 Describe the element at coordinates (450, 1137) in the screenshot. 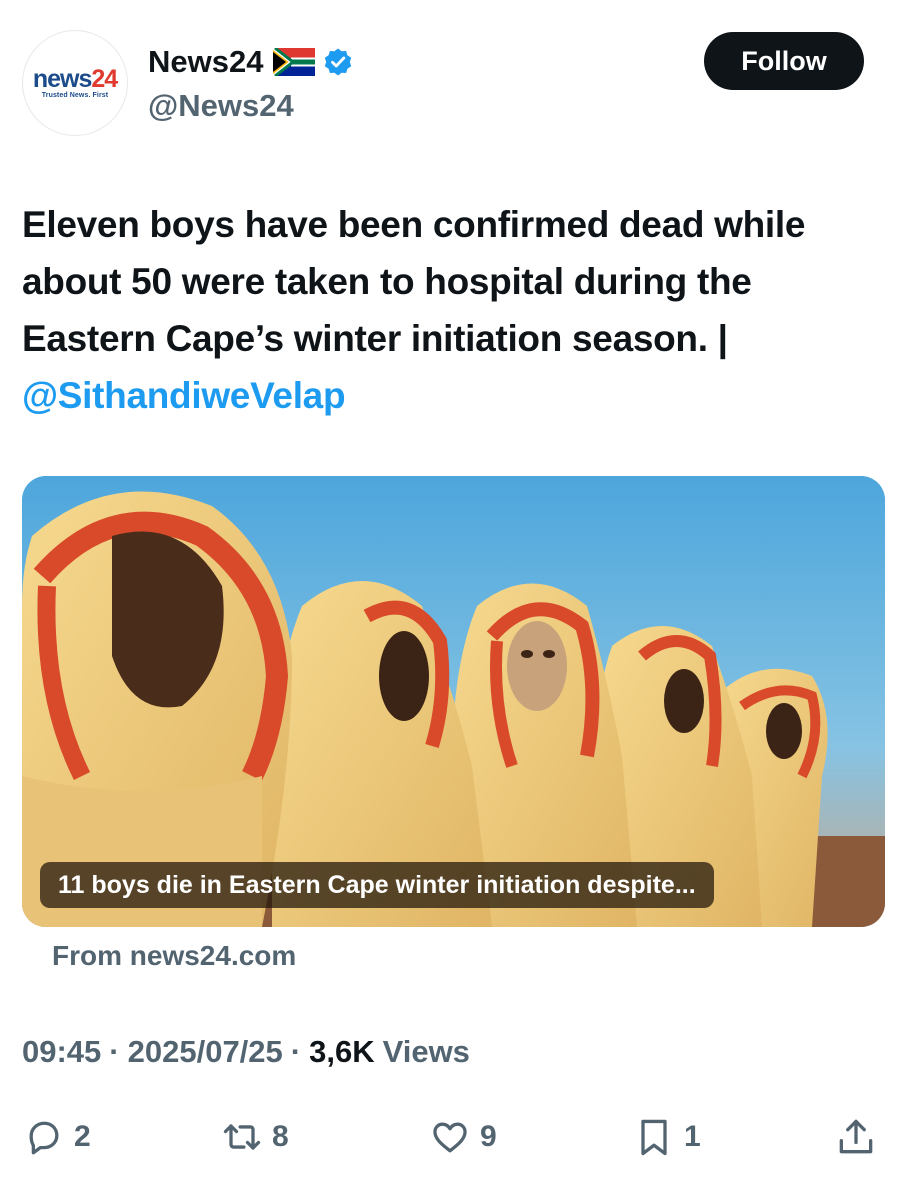

I see `heart-icon` at that location.